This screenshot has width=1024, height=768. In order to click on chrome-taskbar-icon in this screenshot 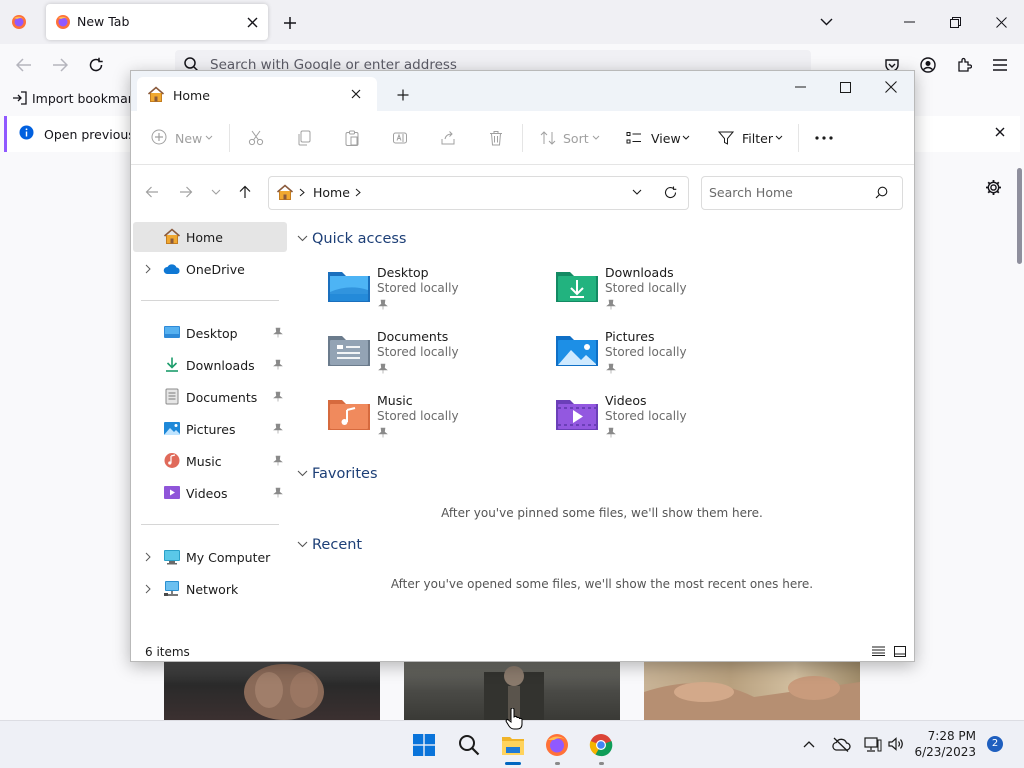, I will do `click(601, 745)`.